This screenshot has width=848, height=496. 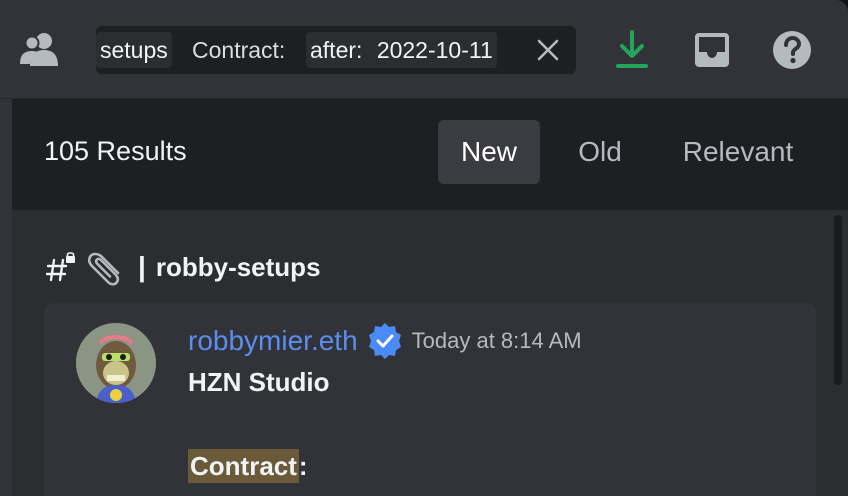 What do you see at coordinates (738, 152) in the screenshot?
I see `tab-sort-relevant: Relevant` at bounding box center [738, 152].